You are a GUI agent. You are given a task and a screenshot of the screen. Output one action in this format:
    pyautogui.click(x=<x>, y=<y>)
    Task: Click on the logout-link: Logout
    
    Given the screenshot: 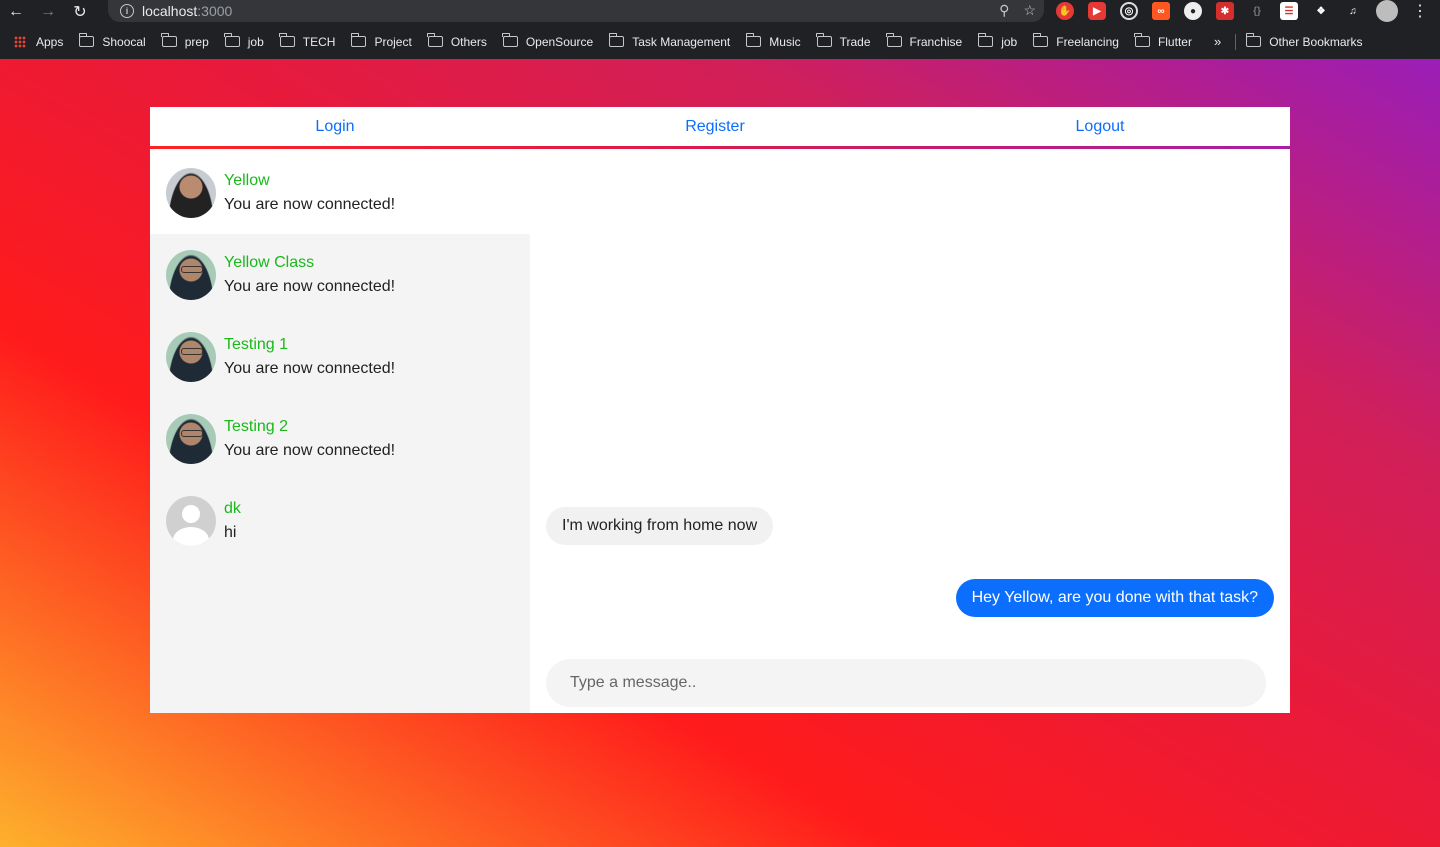 What is the action you would take?
    pyautogui.click(x=1100, y=126)
    